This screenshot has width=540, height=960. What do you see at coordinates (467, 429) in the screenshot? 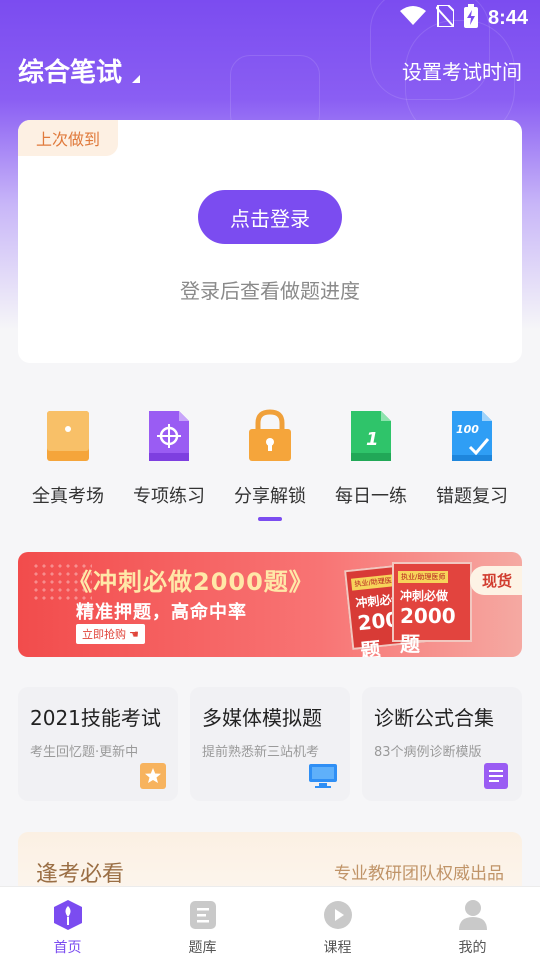
I see `svg-text: 100` at bounding box center [467, 429].